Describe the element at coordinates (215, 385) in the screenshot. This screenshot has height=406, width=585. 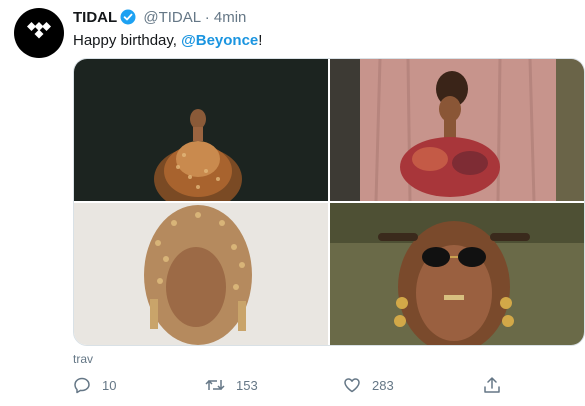
I see `retweet-icon` at that location.